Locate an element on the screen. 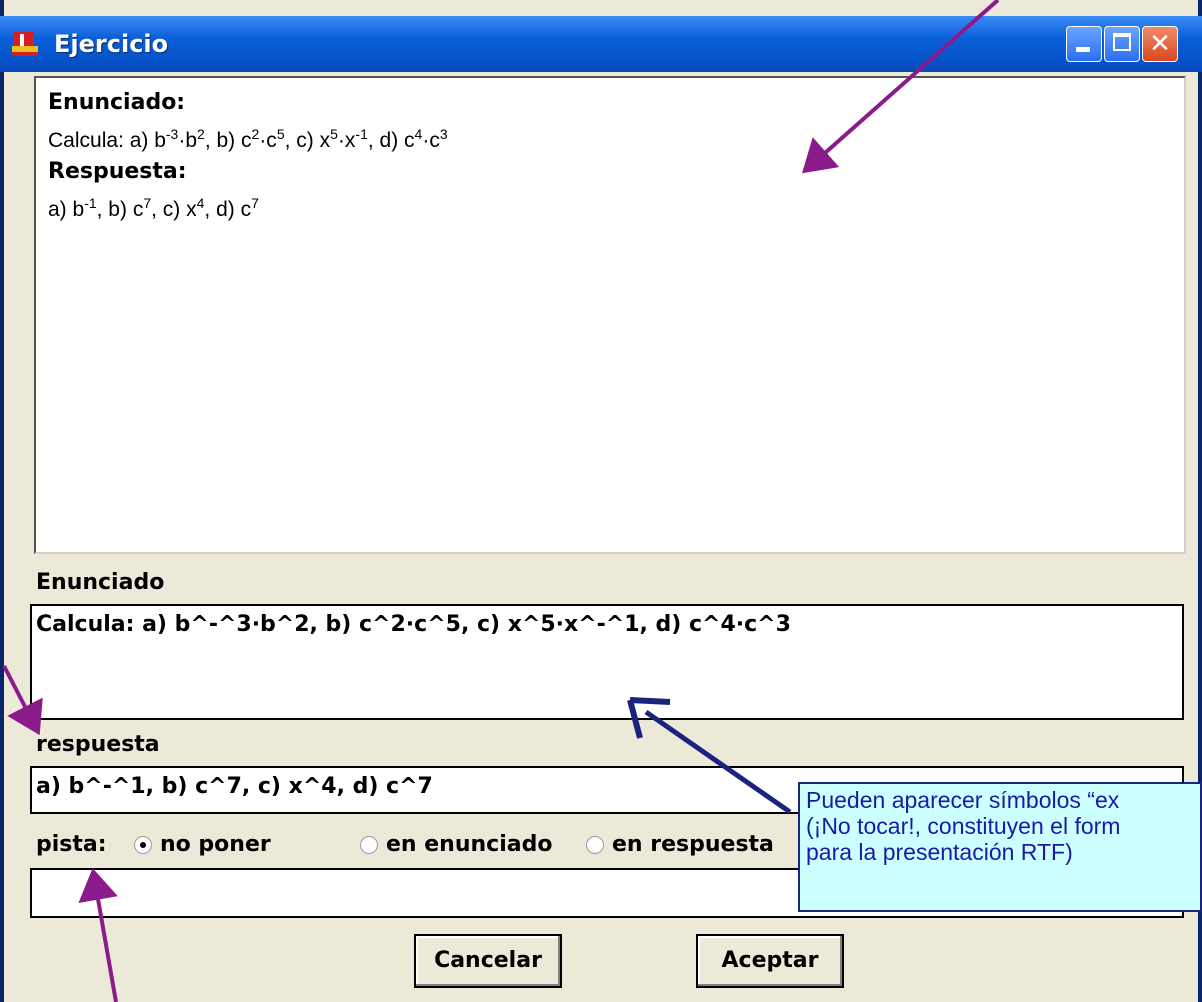 The image size is (1202, 1002). arrow-to-enunciado-field is located at coordinates (709, 756).